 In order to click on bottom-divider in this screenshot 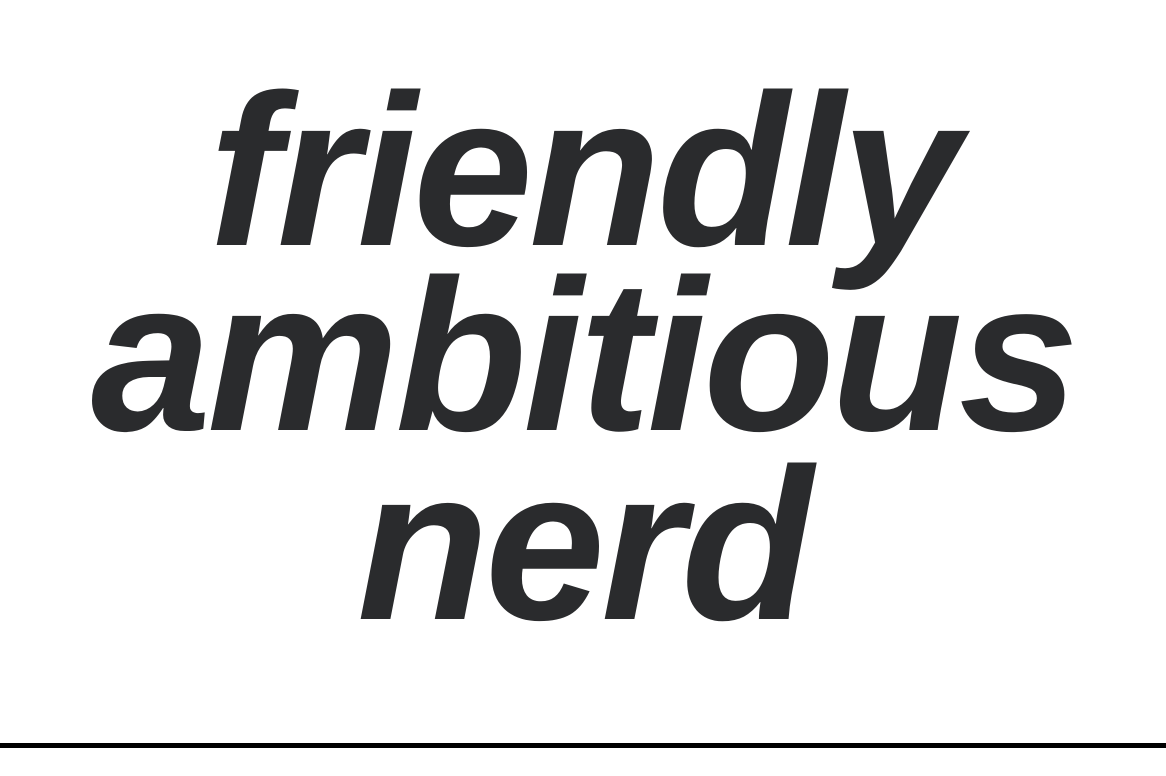, I will do `click(583, 745)`.